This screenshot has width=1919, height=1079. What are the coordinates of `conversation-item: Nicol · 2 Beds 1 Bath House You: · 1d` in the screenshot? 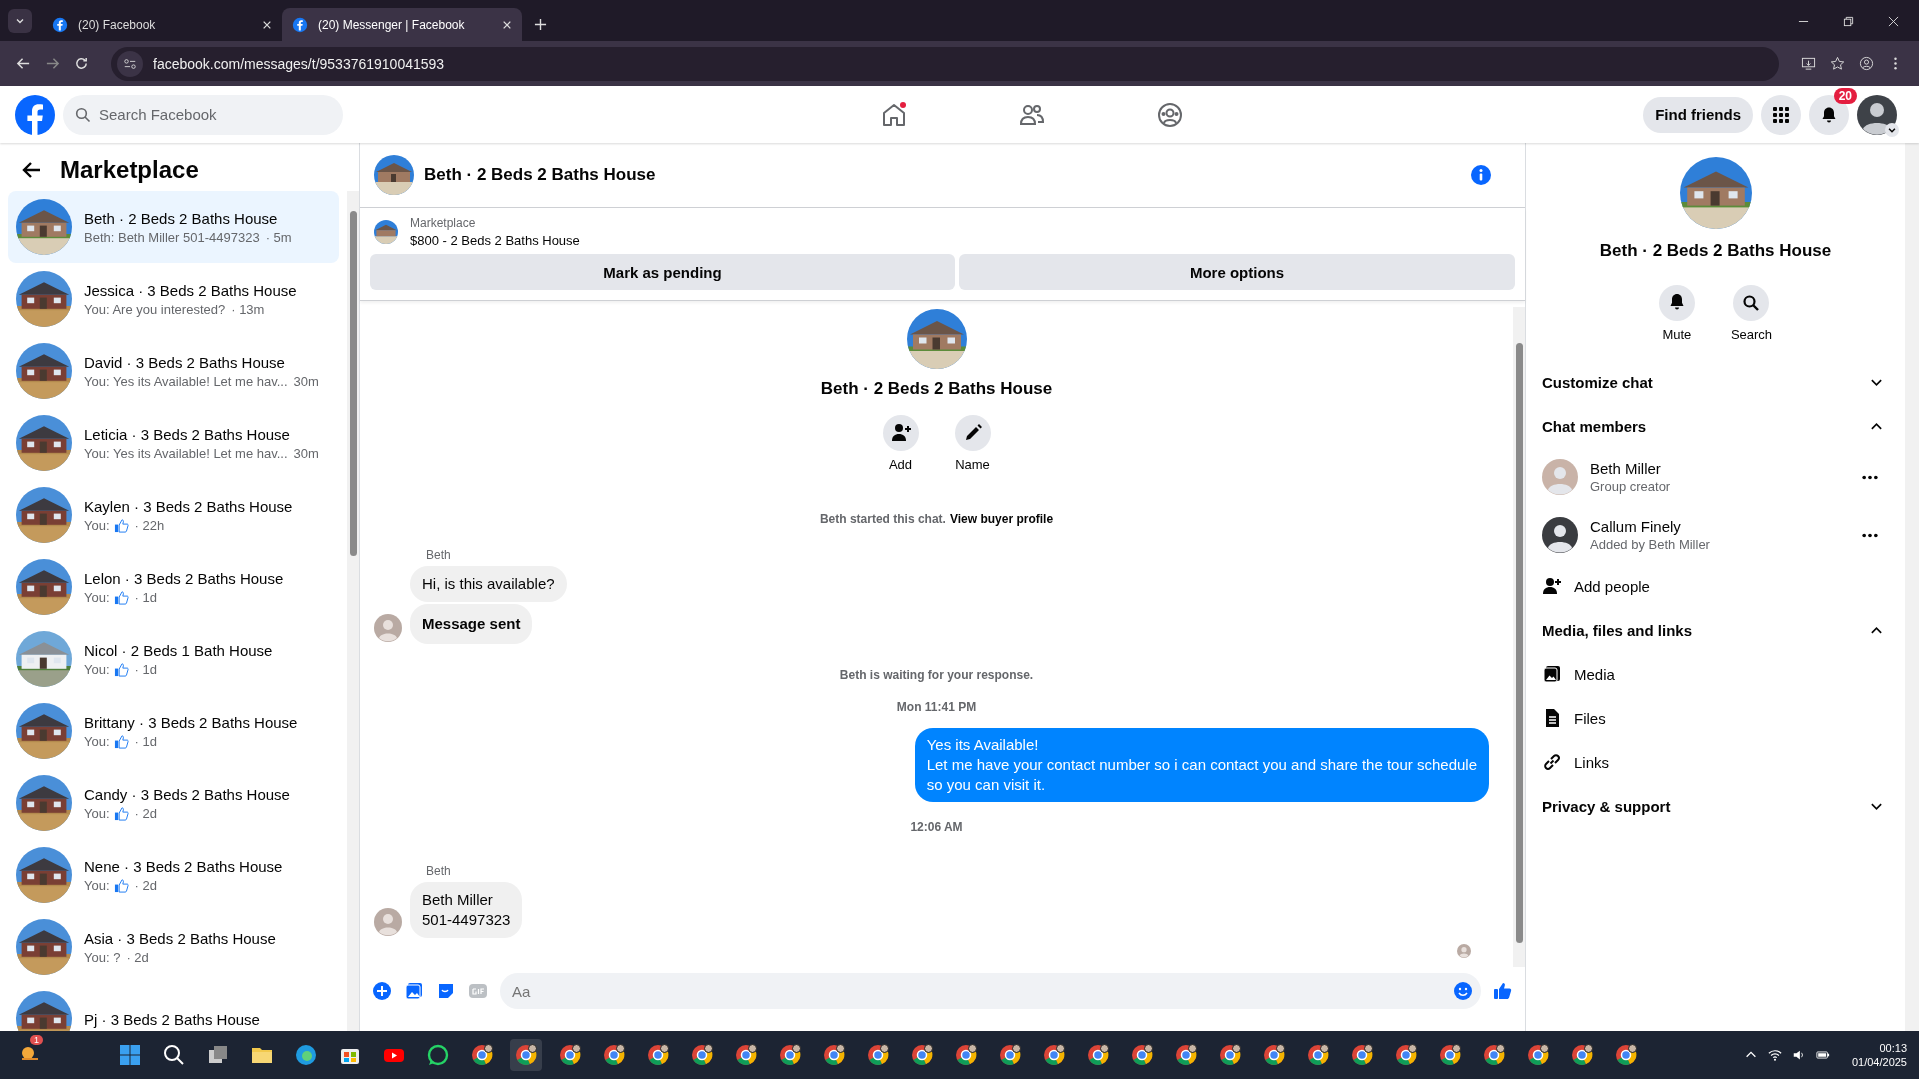 It's located at (173, 659).